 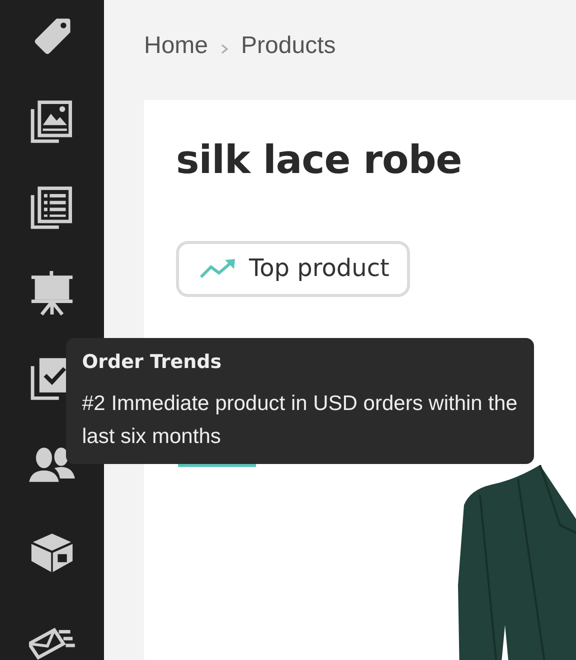 What do you see at coordinates (293, 268) in the screenshot?
I see `top-product-badge: Top product` at bounding box center [293, 268].